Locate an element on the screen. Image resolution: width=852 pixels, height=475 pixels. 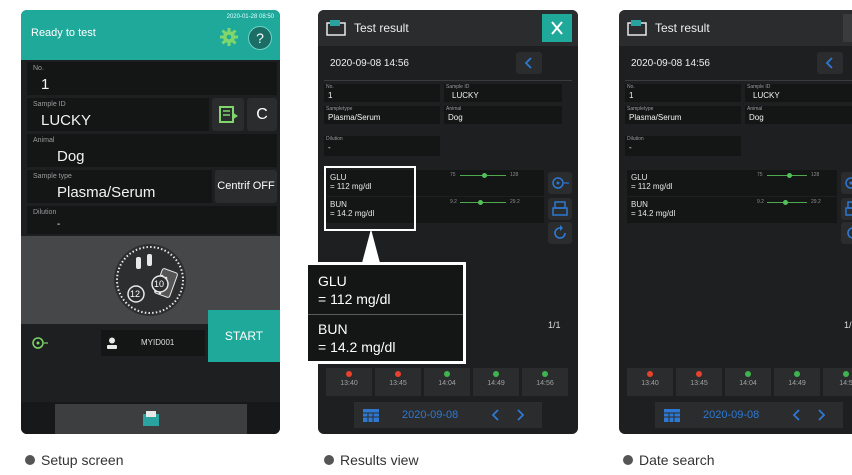
bun-range-bar is located at coordinates (483, 202).